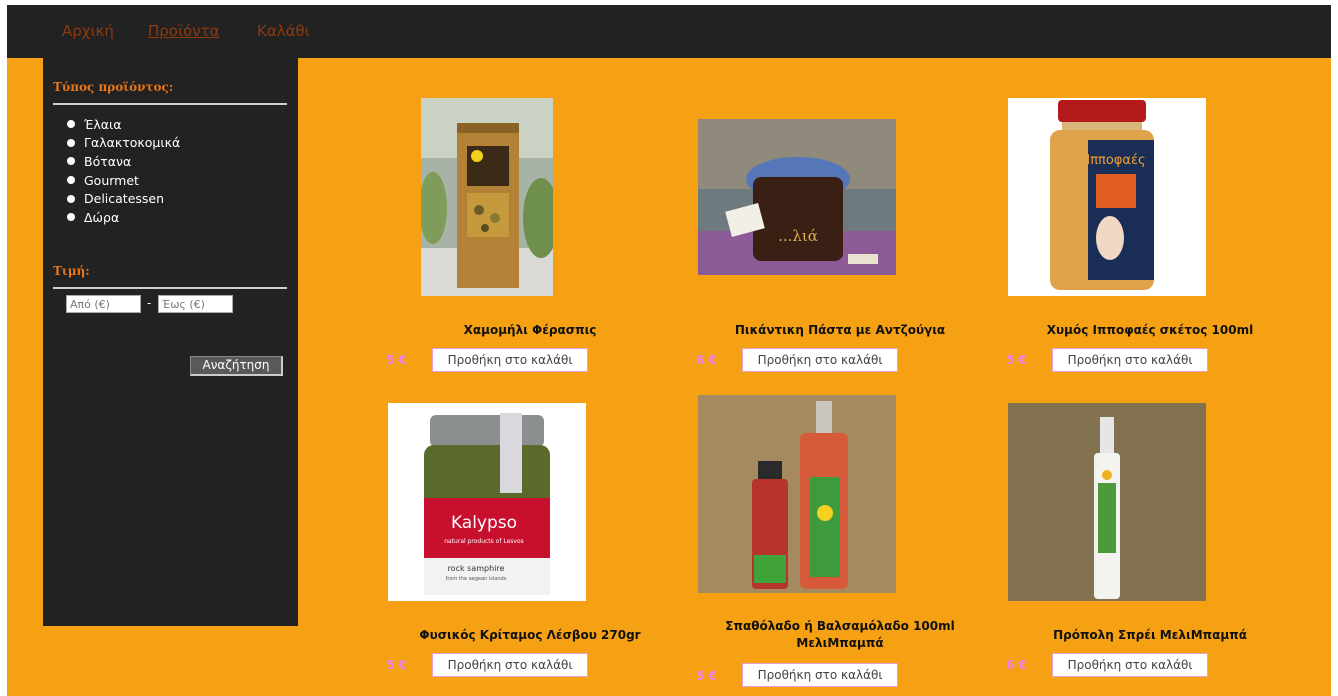  What do you see at coordinates (132, 143) in the screenshot?
I see `category-label: Γαλακτοκομικά` at bounding box center [132, 143].